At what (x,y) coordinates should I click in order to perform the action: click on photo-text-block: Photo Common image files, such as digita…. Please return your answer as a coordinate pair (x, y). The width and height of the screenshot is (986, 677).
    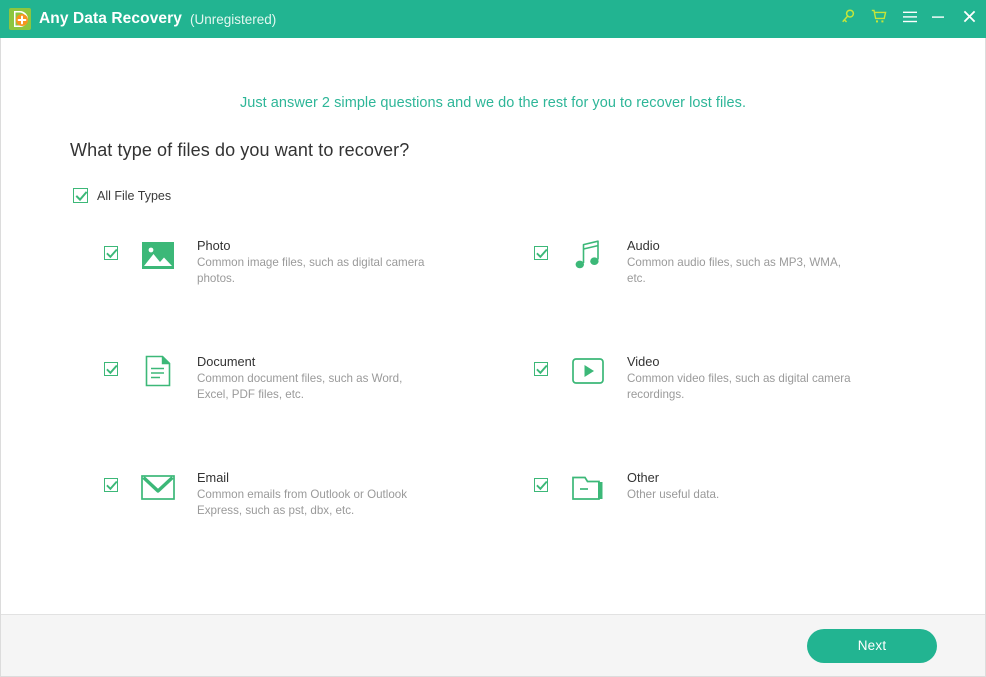
    Looking at the image, I should click on (314, 261).